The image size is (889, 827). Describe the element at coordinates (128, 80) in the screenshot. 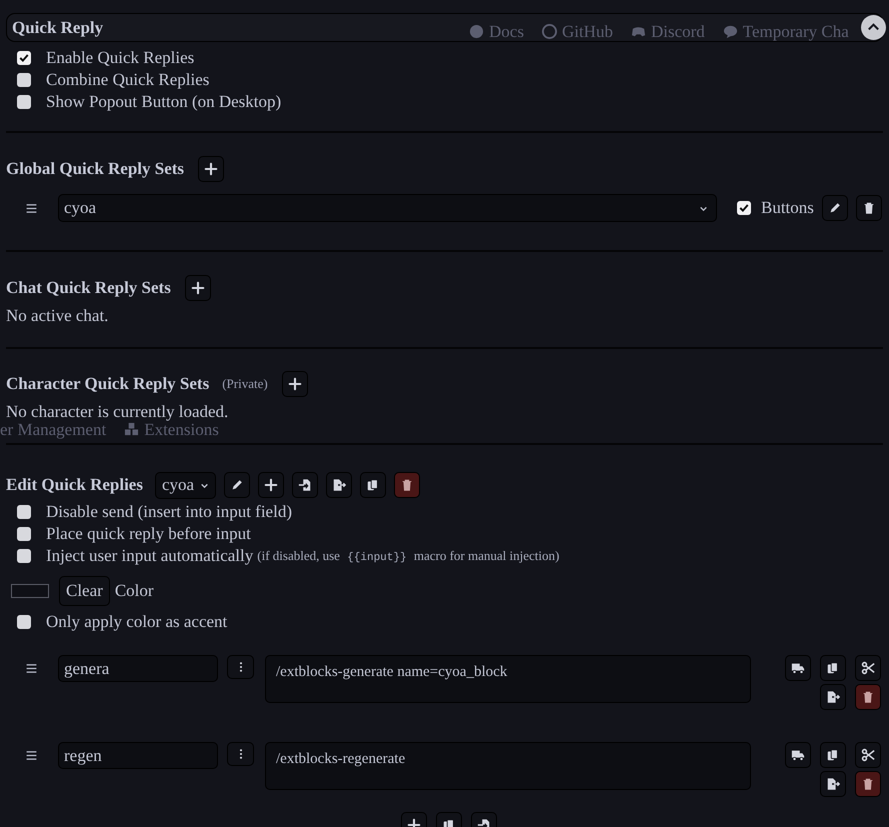

I see `checkbox-label: Combine Quick Replies` at that location.